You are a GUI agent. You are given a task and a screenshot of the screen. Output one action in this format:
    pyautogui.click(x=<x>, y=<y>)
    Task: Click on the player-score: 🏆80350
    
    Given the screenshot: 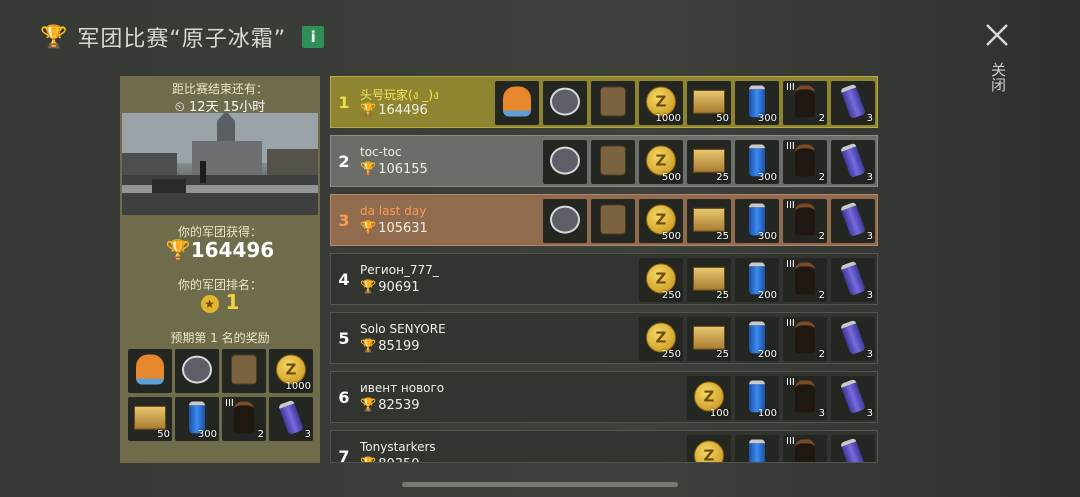 What is the action you would take?
    pyautogui.click(x=390, y=459)
    